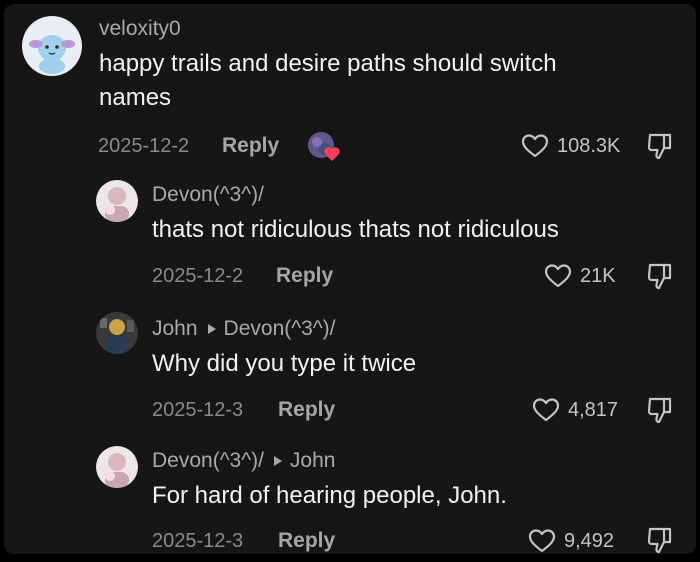 Image resolution: width=700 pixels, height=562 pixels. What do you see at coordinates (589, 145) in the screenshot?
I see `like-count: 108.3K` at bounding box center [589, 145].